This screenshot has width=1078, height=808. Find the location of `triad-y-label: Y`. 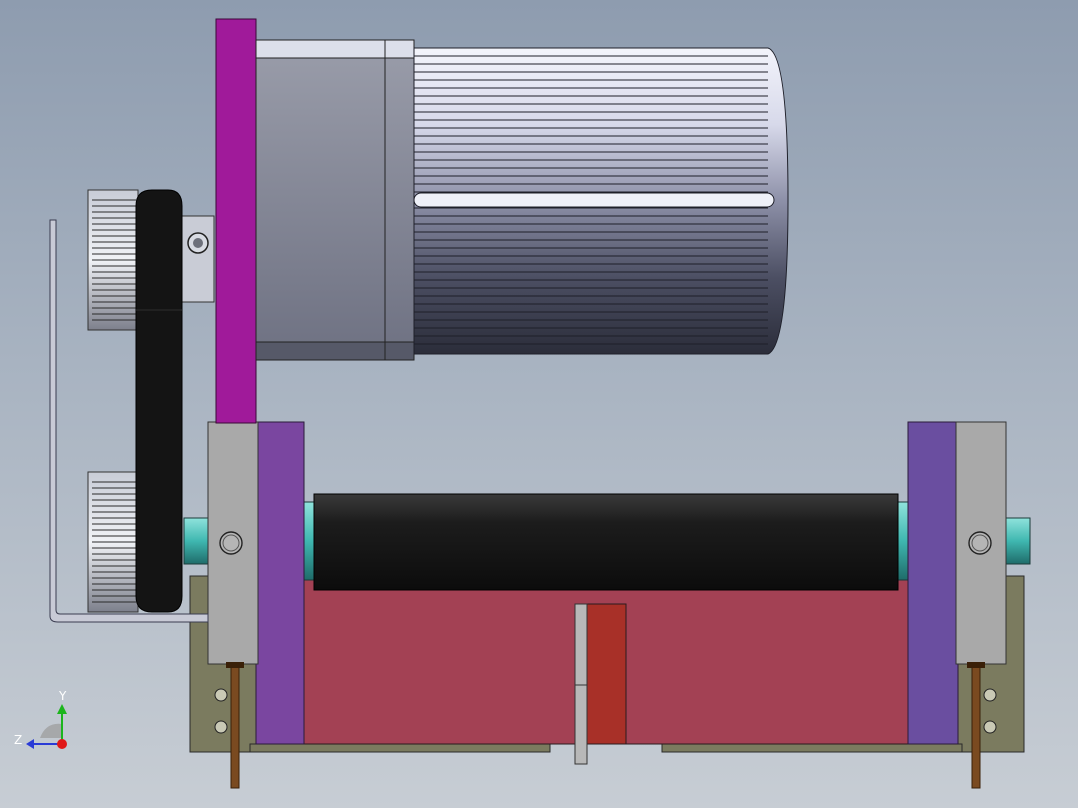

triad-y-label: Y is located at coordinates (62, 696).